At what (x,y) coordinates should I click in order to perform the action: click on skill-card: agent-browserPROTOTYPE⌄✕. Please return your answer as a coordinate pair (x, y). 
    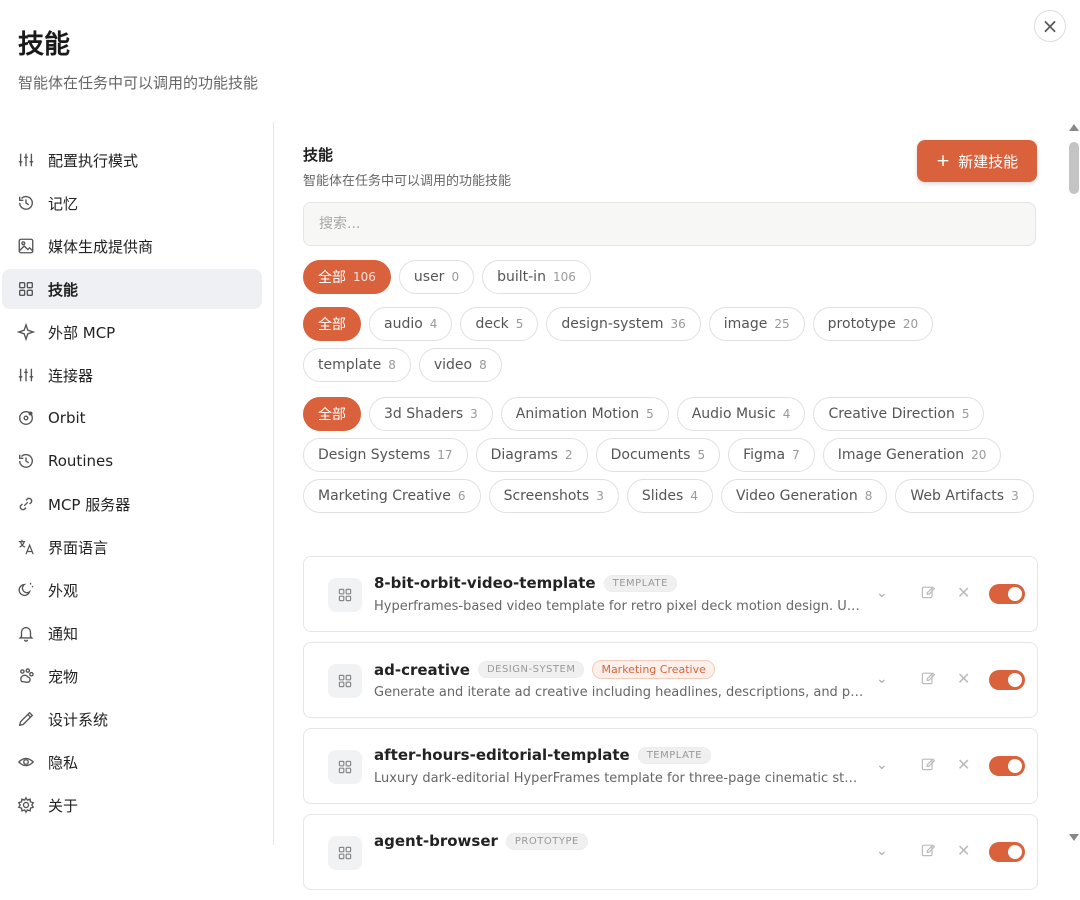
    Looking at the image, I should click on (670, 852).